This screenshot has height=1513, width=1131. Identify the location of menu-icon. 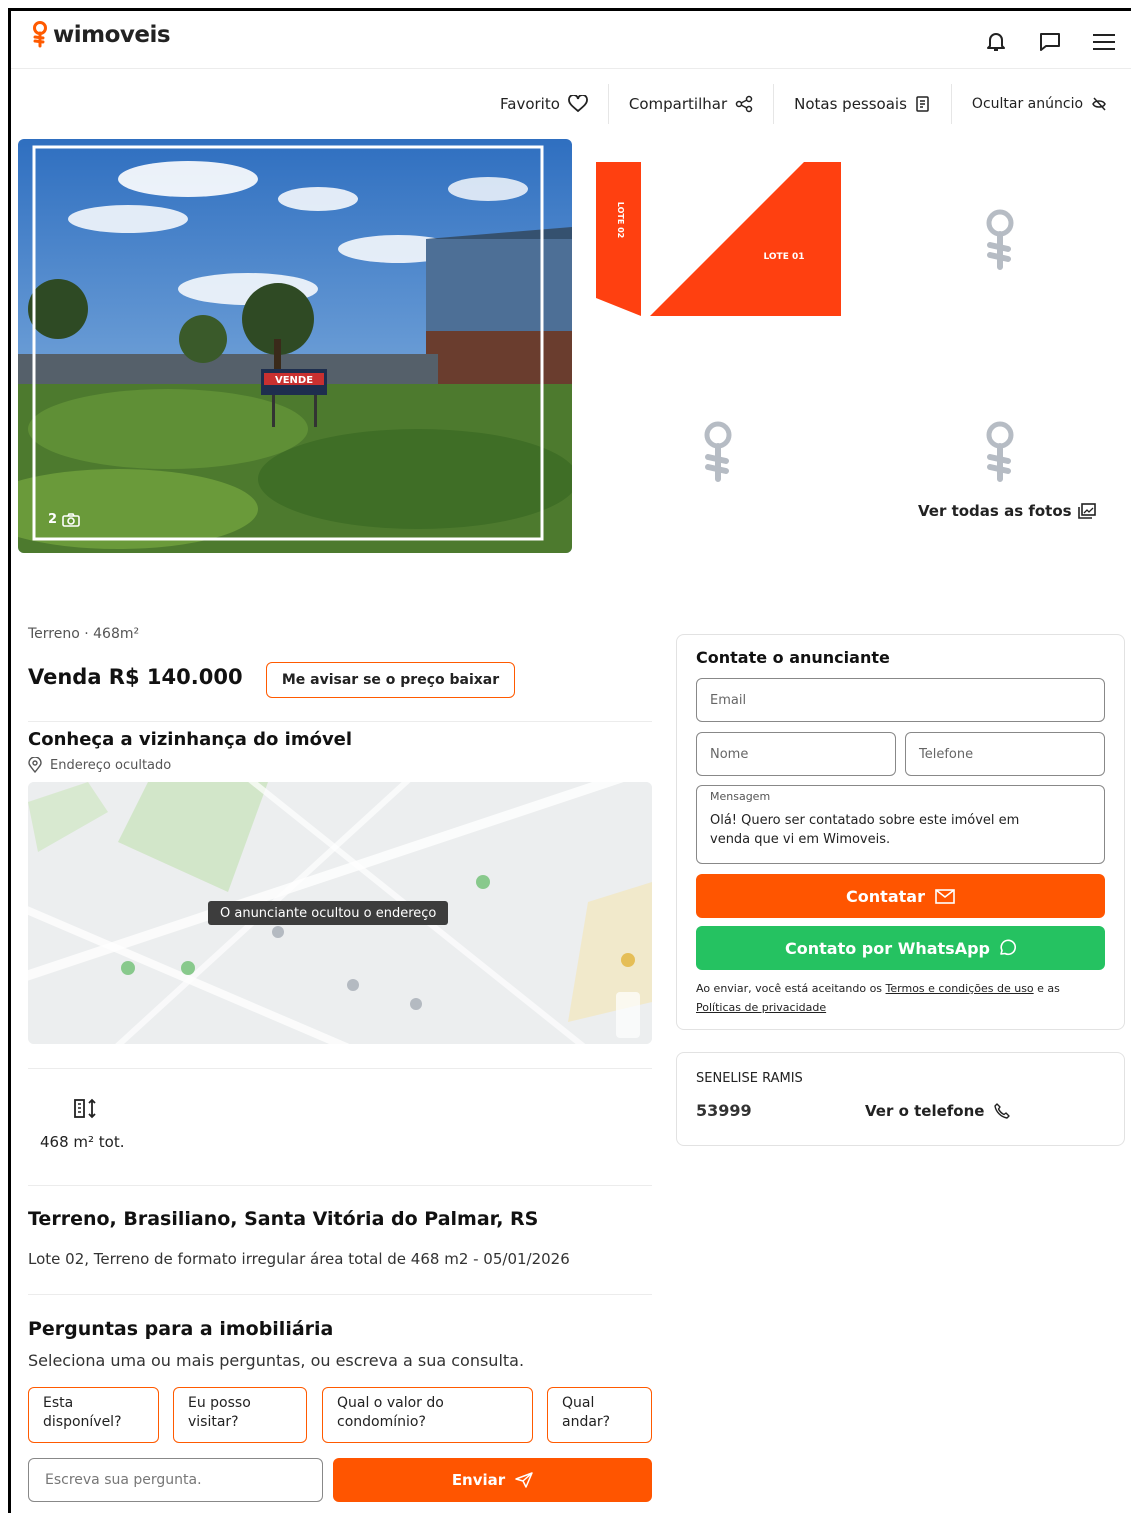
(1104, 42).